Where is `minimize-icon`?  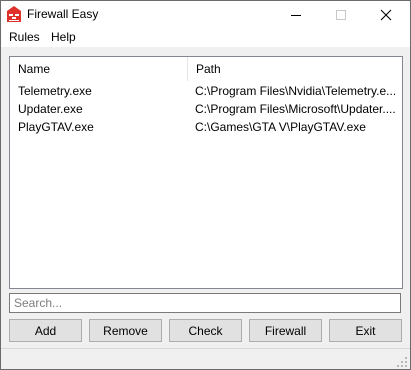
minimize-icon is located at coordinates (296, 15).